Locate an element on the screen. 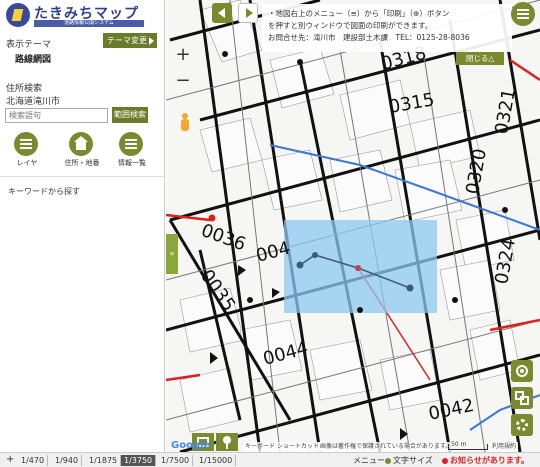 The image size is (540, 467). scale-option: 1/940 is located at coordinates (67, 460).